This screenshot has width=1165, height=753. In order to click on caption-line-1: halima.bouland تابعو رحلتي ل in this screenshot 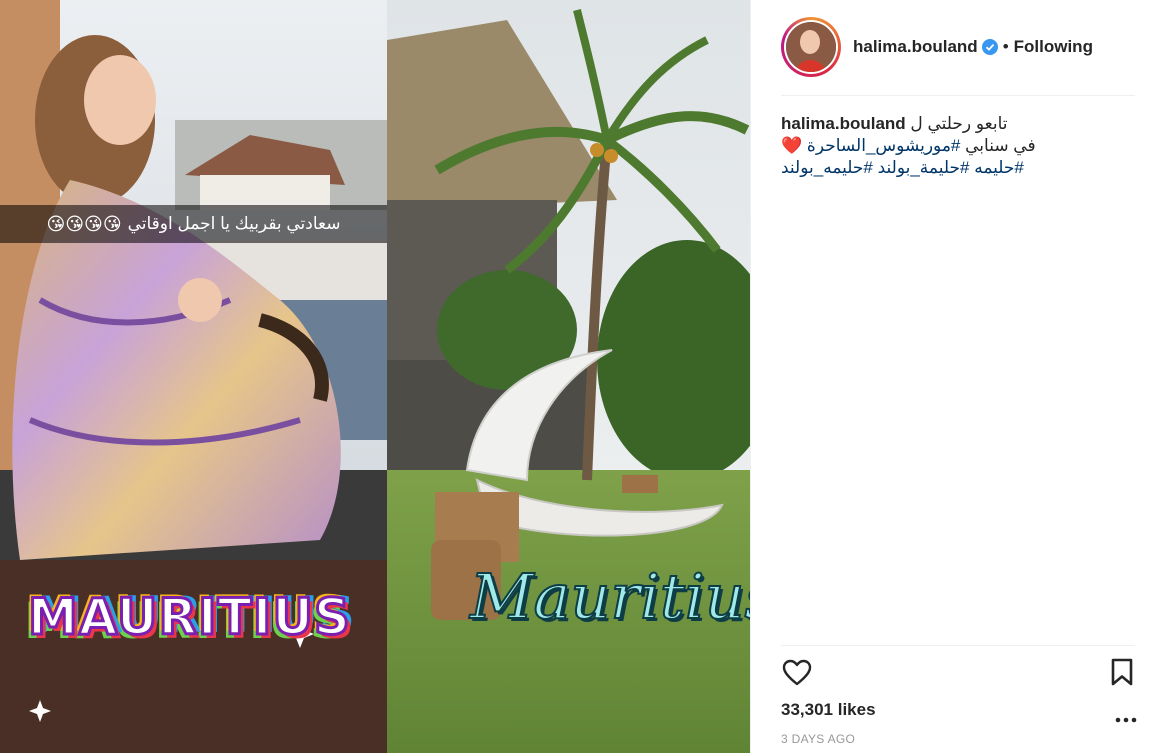, I will do `click(958, 124)`.